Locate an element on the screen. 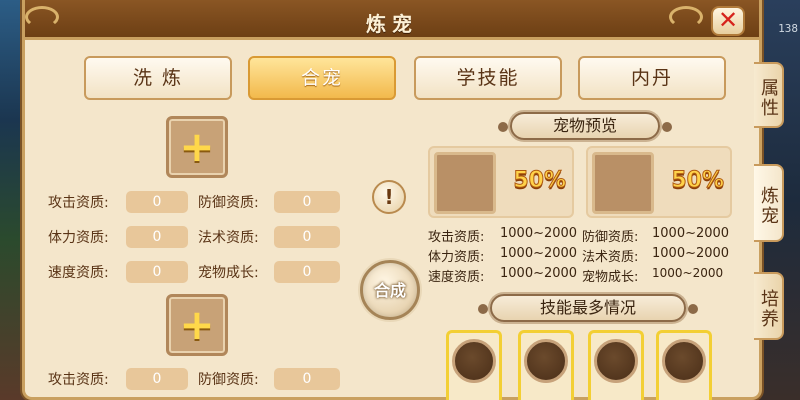 The image size is (800, 400). preview-stat-label: 法术资质: is located at coordinates (610, 257).